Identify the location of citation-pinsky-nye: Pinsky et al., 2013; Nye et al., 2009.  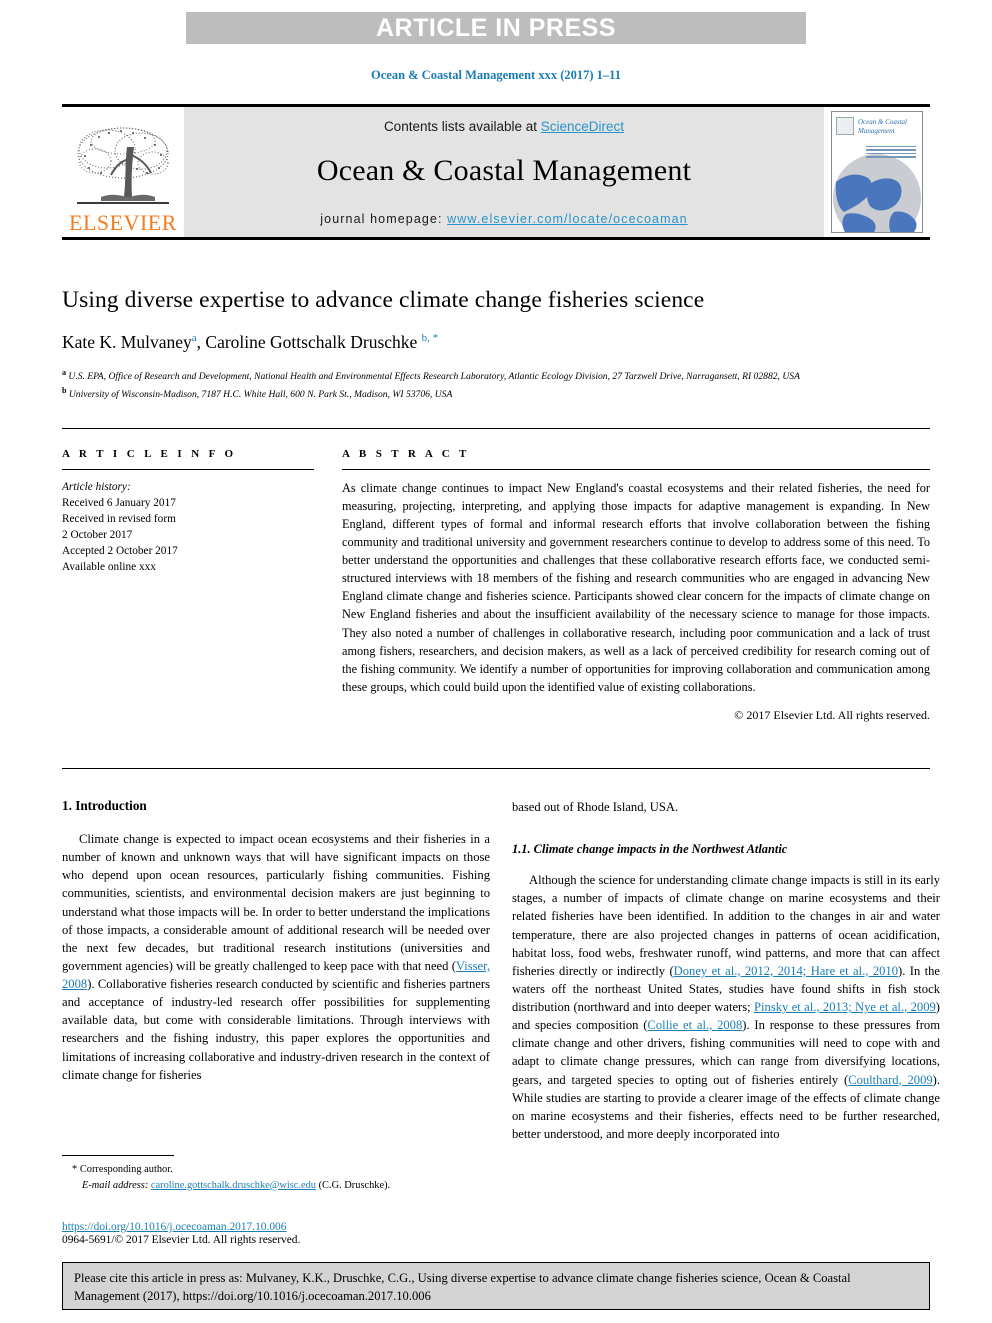
(845, 1007).